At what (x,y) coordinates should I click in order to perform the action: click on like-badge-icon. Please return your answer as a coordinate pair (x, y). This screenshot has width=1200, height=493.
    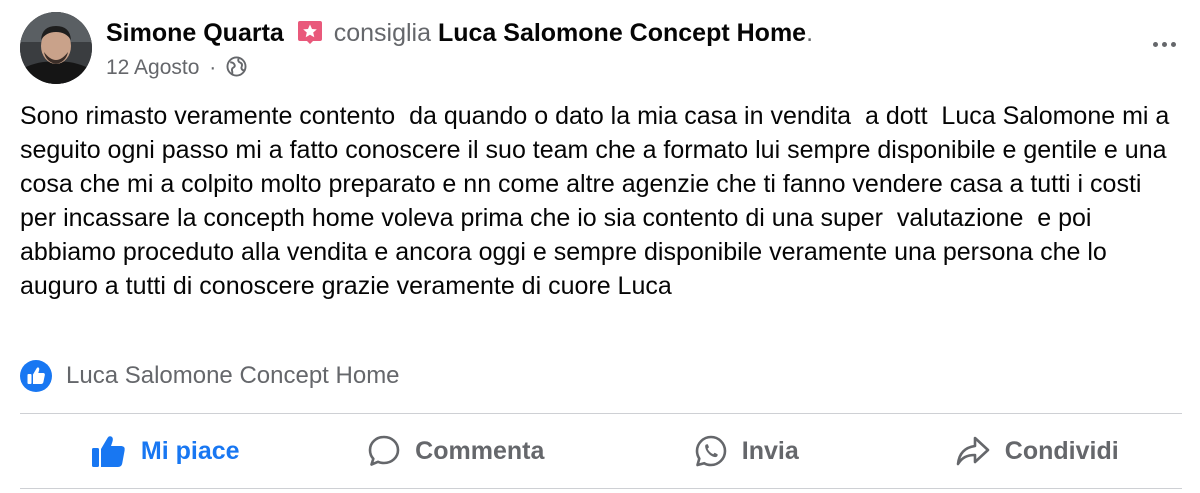
    Looking at the image, I should click on (36, 376).